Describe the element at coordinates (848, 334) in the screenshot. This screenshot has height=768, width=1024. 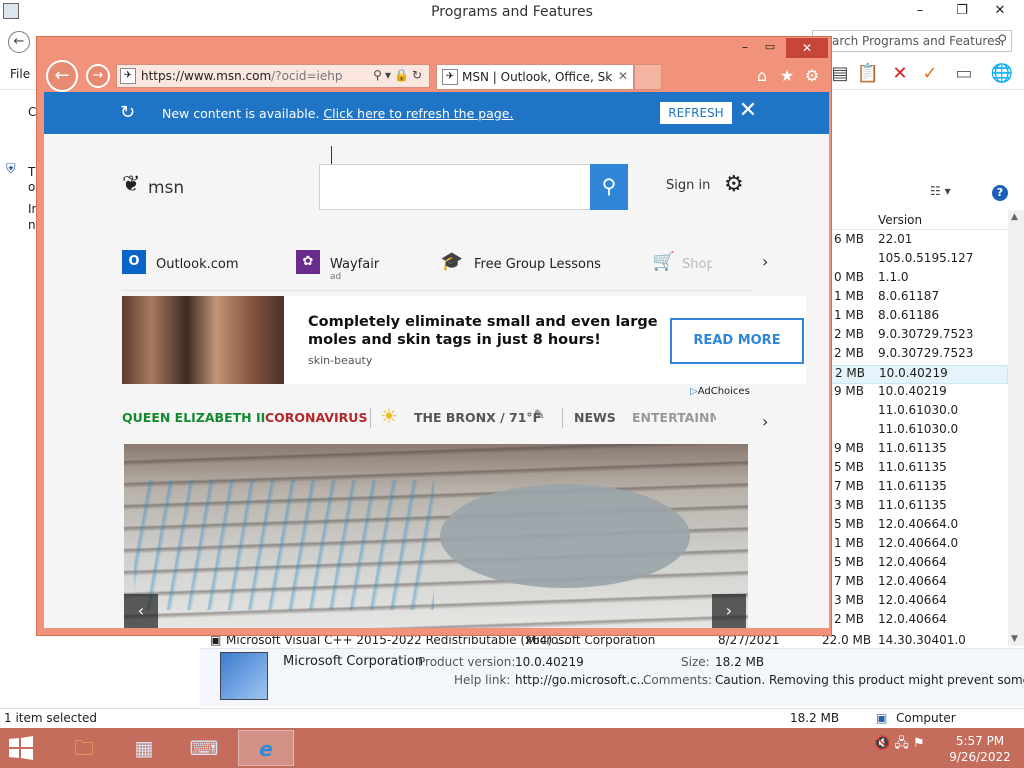
I see `row-size: 2 MB` at that location.